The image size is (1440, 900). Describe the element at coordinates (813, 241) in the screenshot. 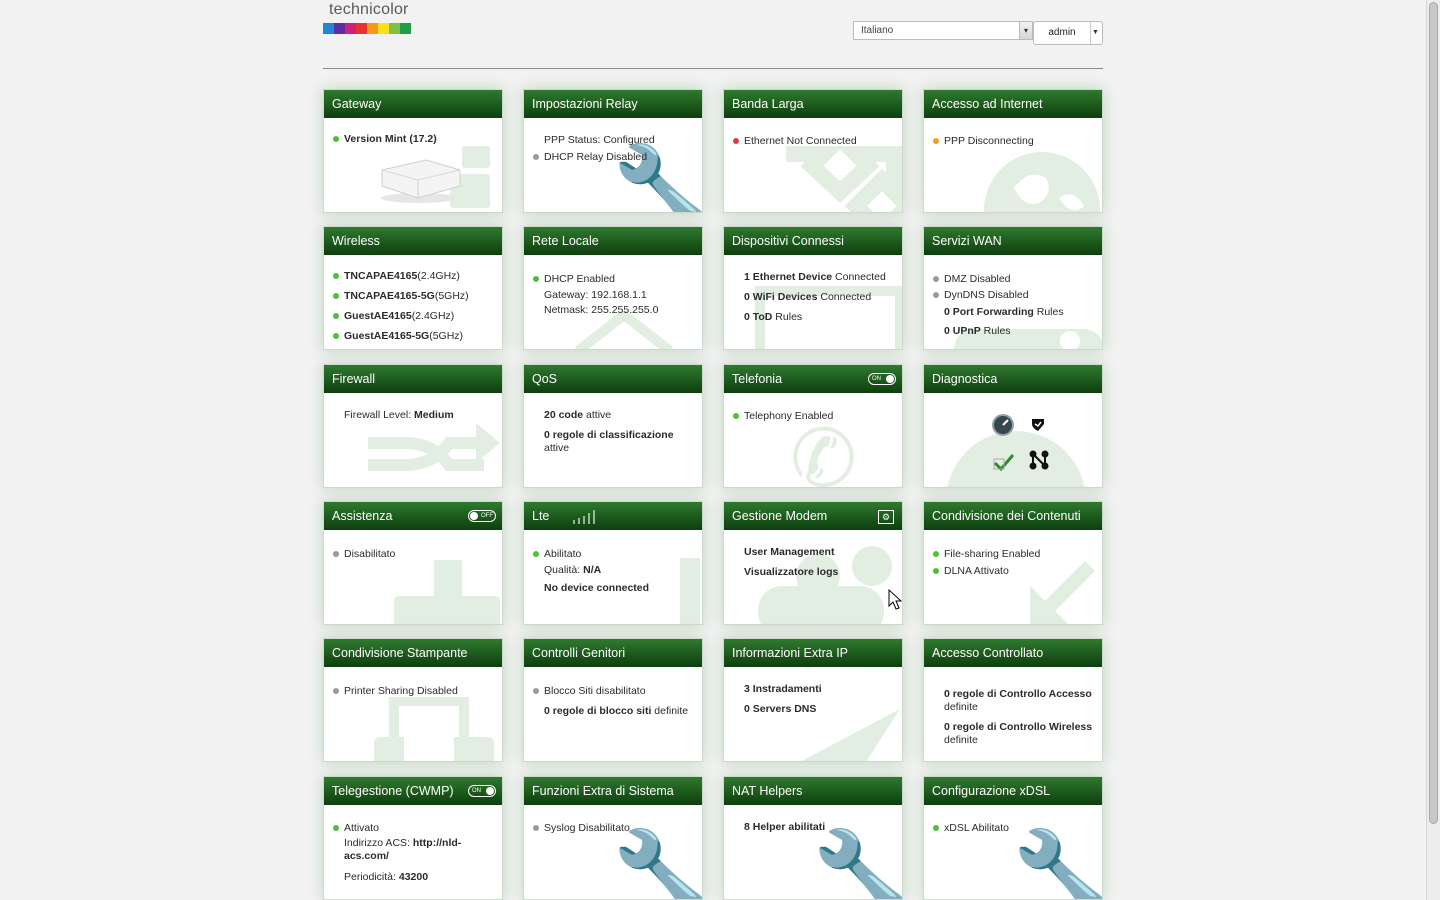

I see `card-title: Dispositivi Connessi` at that location.